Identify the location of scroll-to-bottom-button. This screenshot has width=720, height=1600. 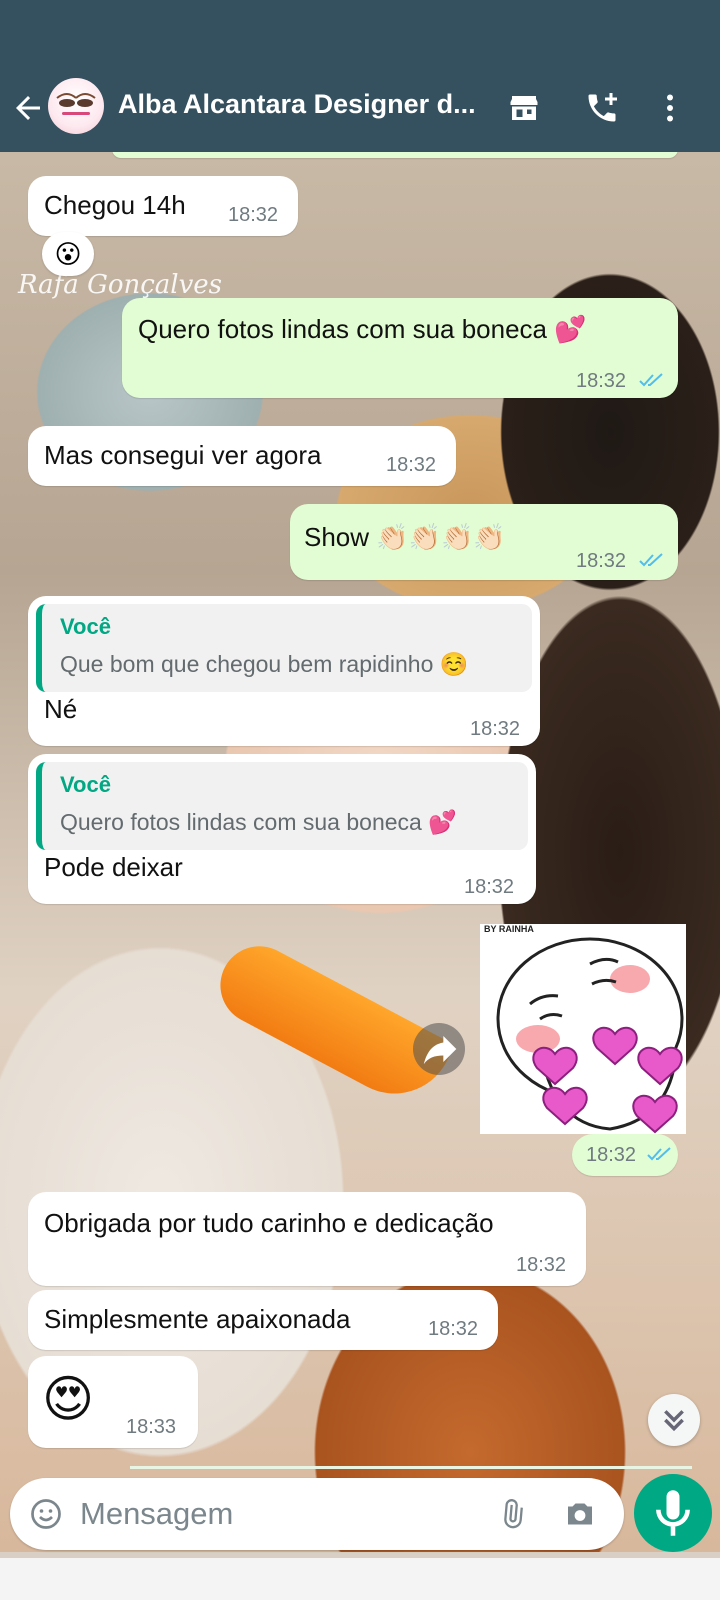
(674, 1420).